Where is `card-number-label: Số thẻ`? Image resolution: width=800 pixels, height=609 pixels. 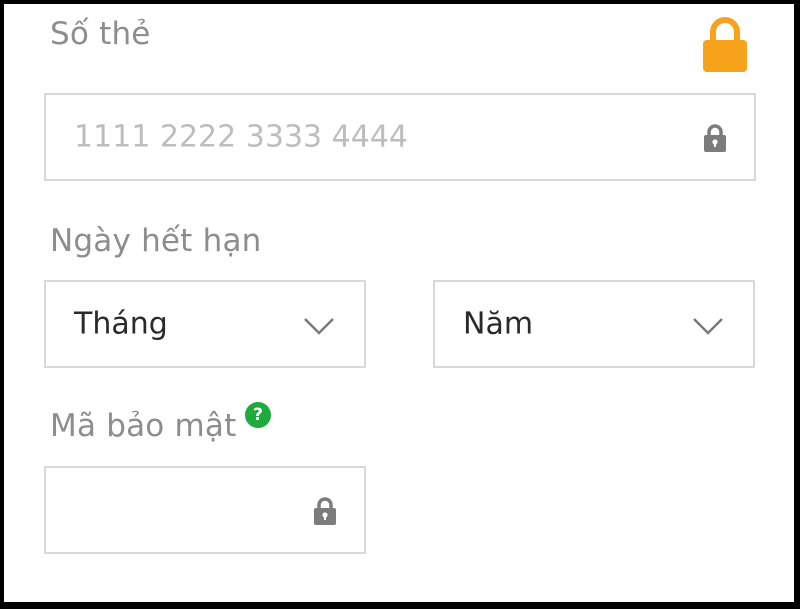
card-number-label: Số thẻ is located at coordinates (100, 34).